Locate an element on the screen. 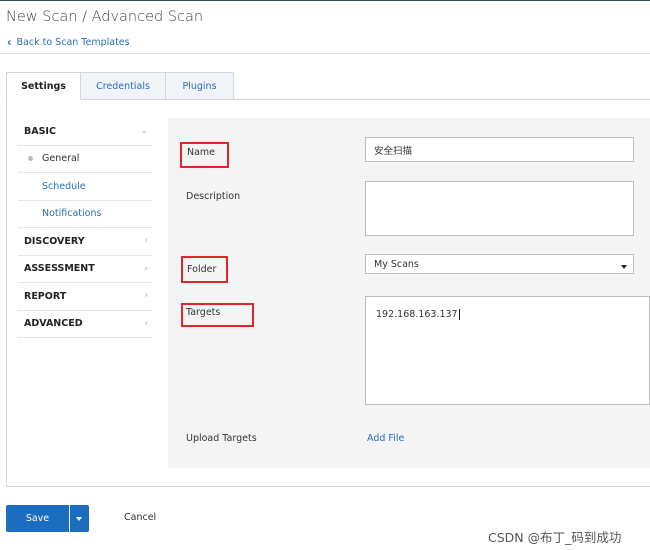 The width and height of the screenshot is (650, 550). tab-credentials: Credentials is located at coordinates (123, 86).